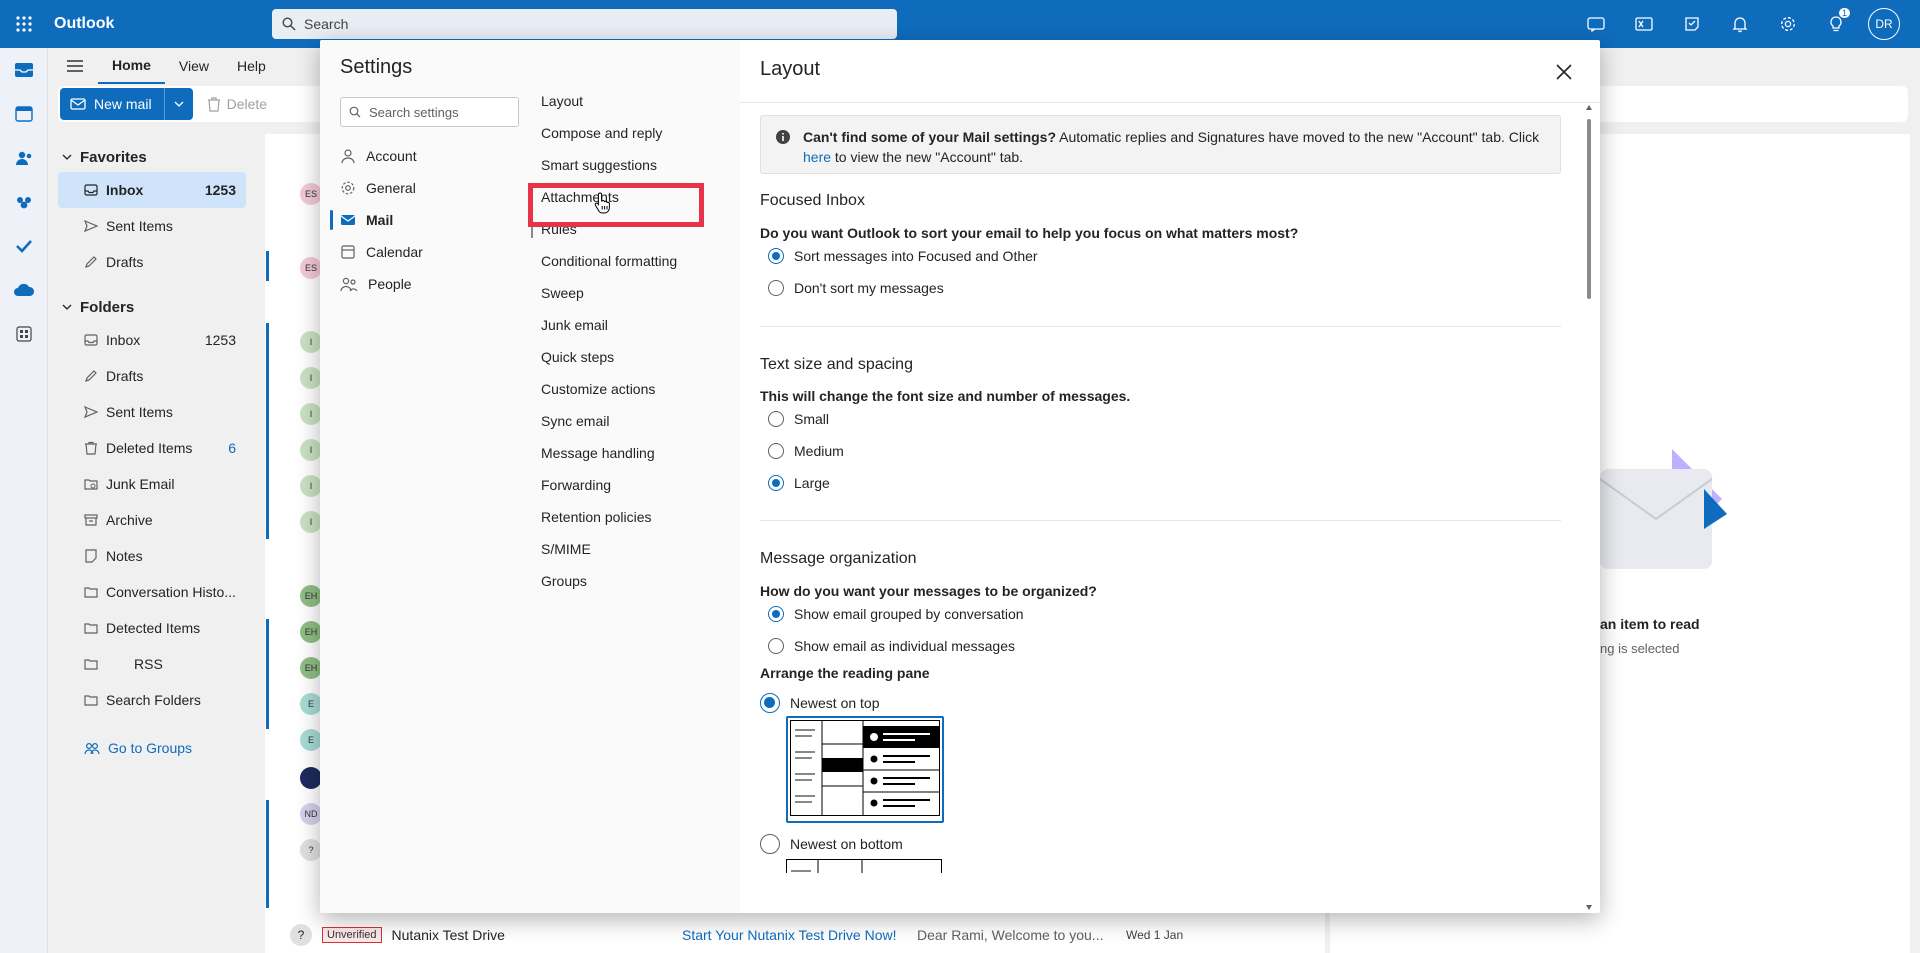 This screenshot has height=953, width=1920. Describe the element at coordinates (220, 340) in the screenshot. I see `unread-count: 1253` at that location.